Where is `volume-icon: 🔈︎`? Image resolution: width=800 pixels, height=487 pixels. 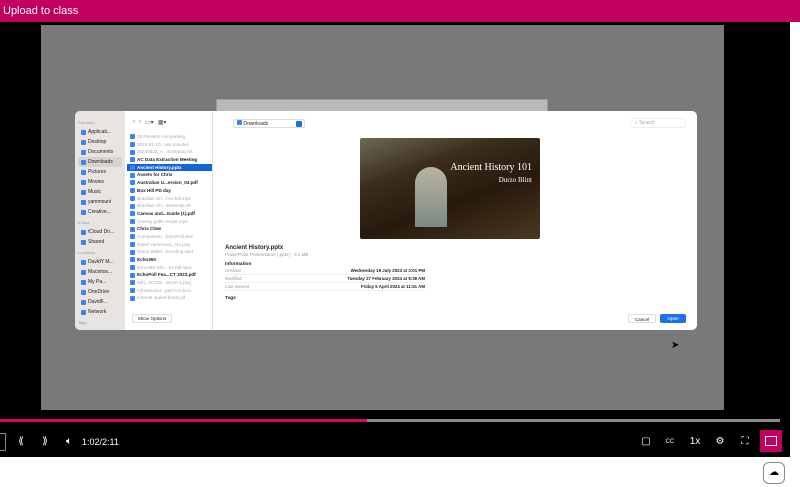
volume-icon: 🔈︎ is located at coordinates (69, 442).